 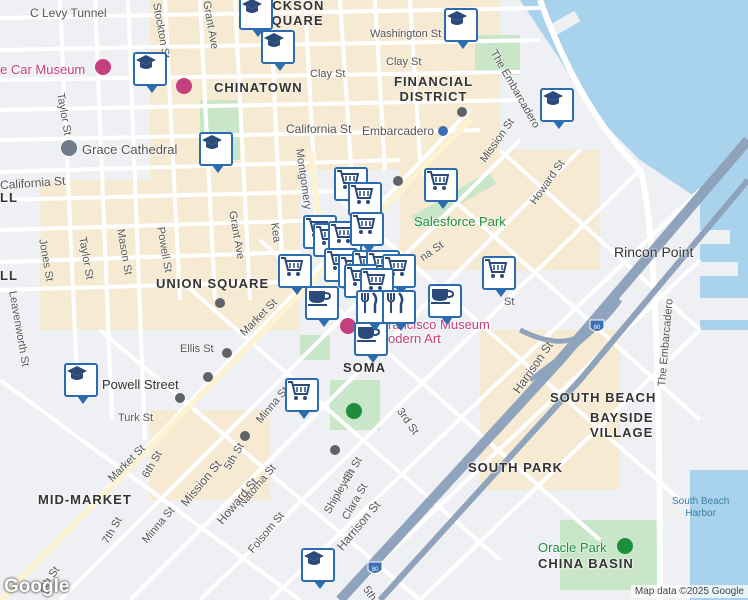 What do you see at coordinates (69, 148) in the screenshot?
I see `grace-cathedral-marker` at bounding box center [69, 148].